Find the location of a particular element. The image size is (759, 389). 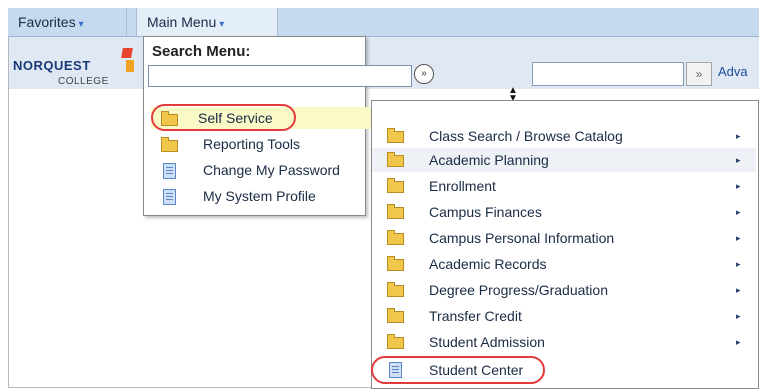

submenu-item-label: Campus Personal Information is located at coordinates (522, 238).